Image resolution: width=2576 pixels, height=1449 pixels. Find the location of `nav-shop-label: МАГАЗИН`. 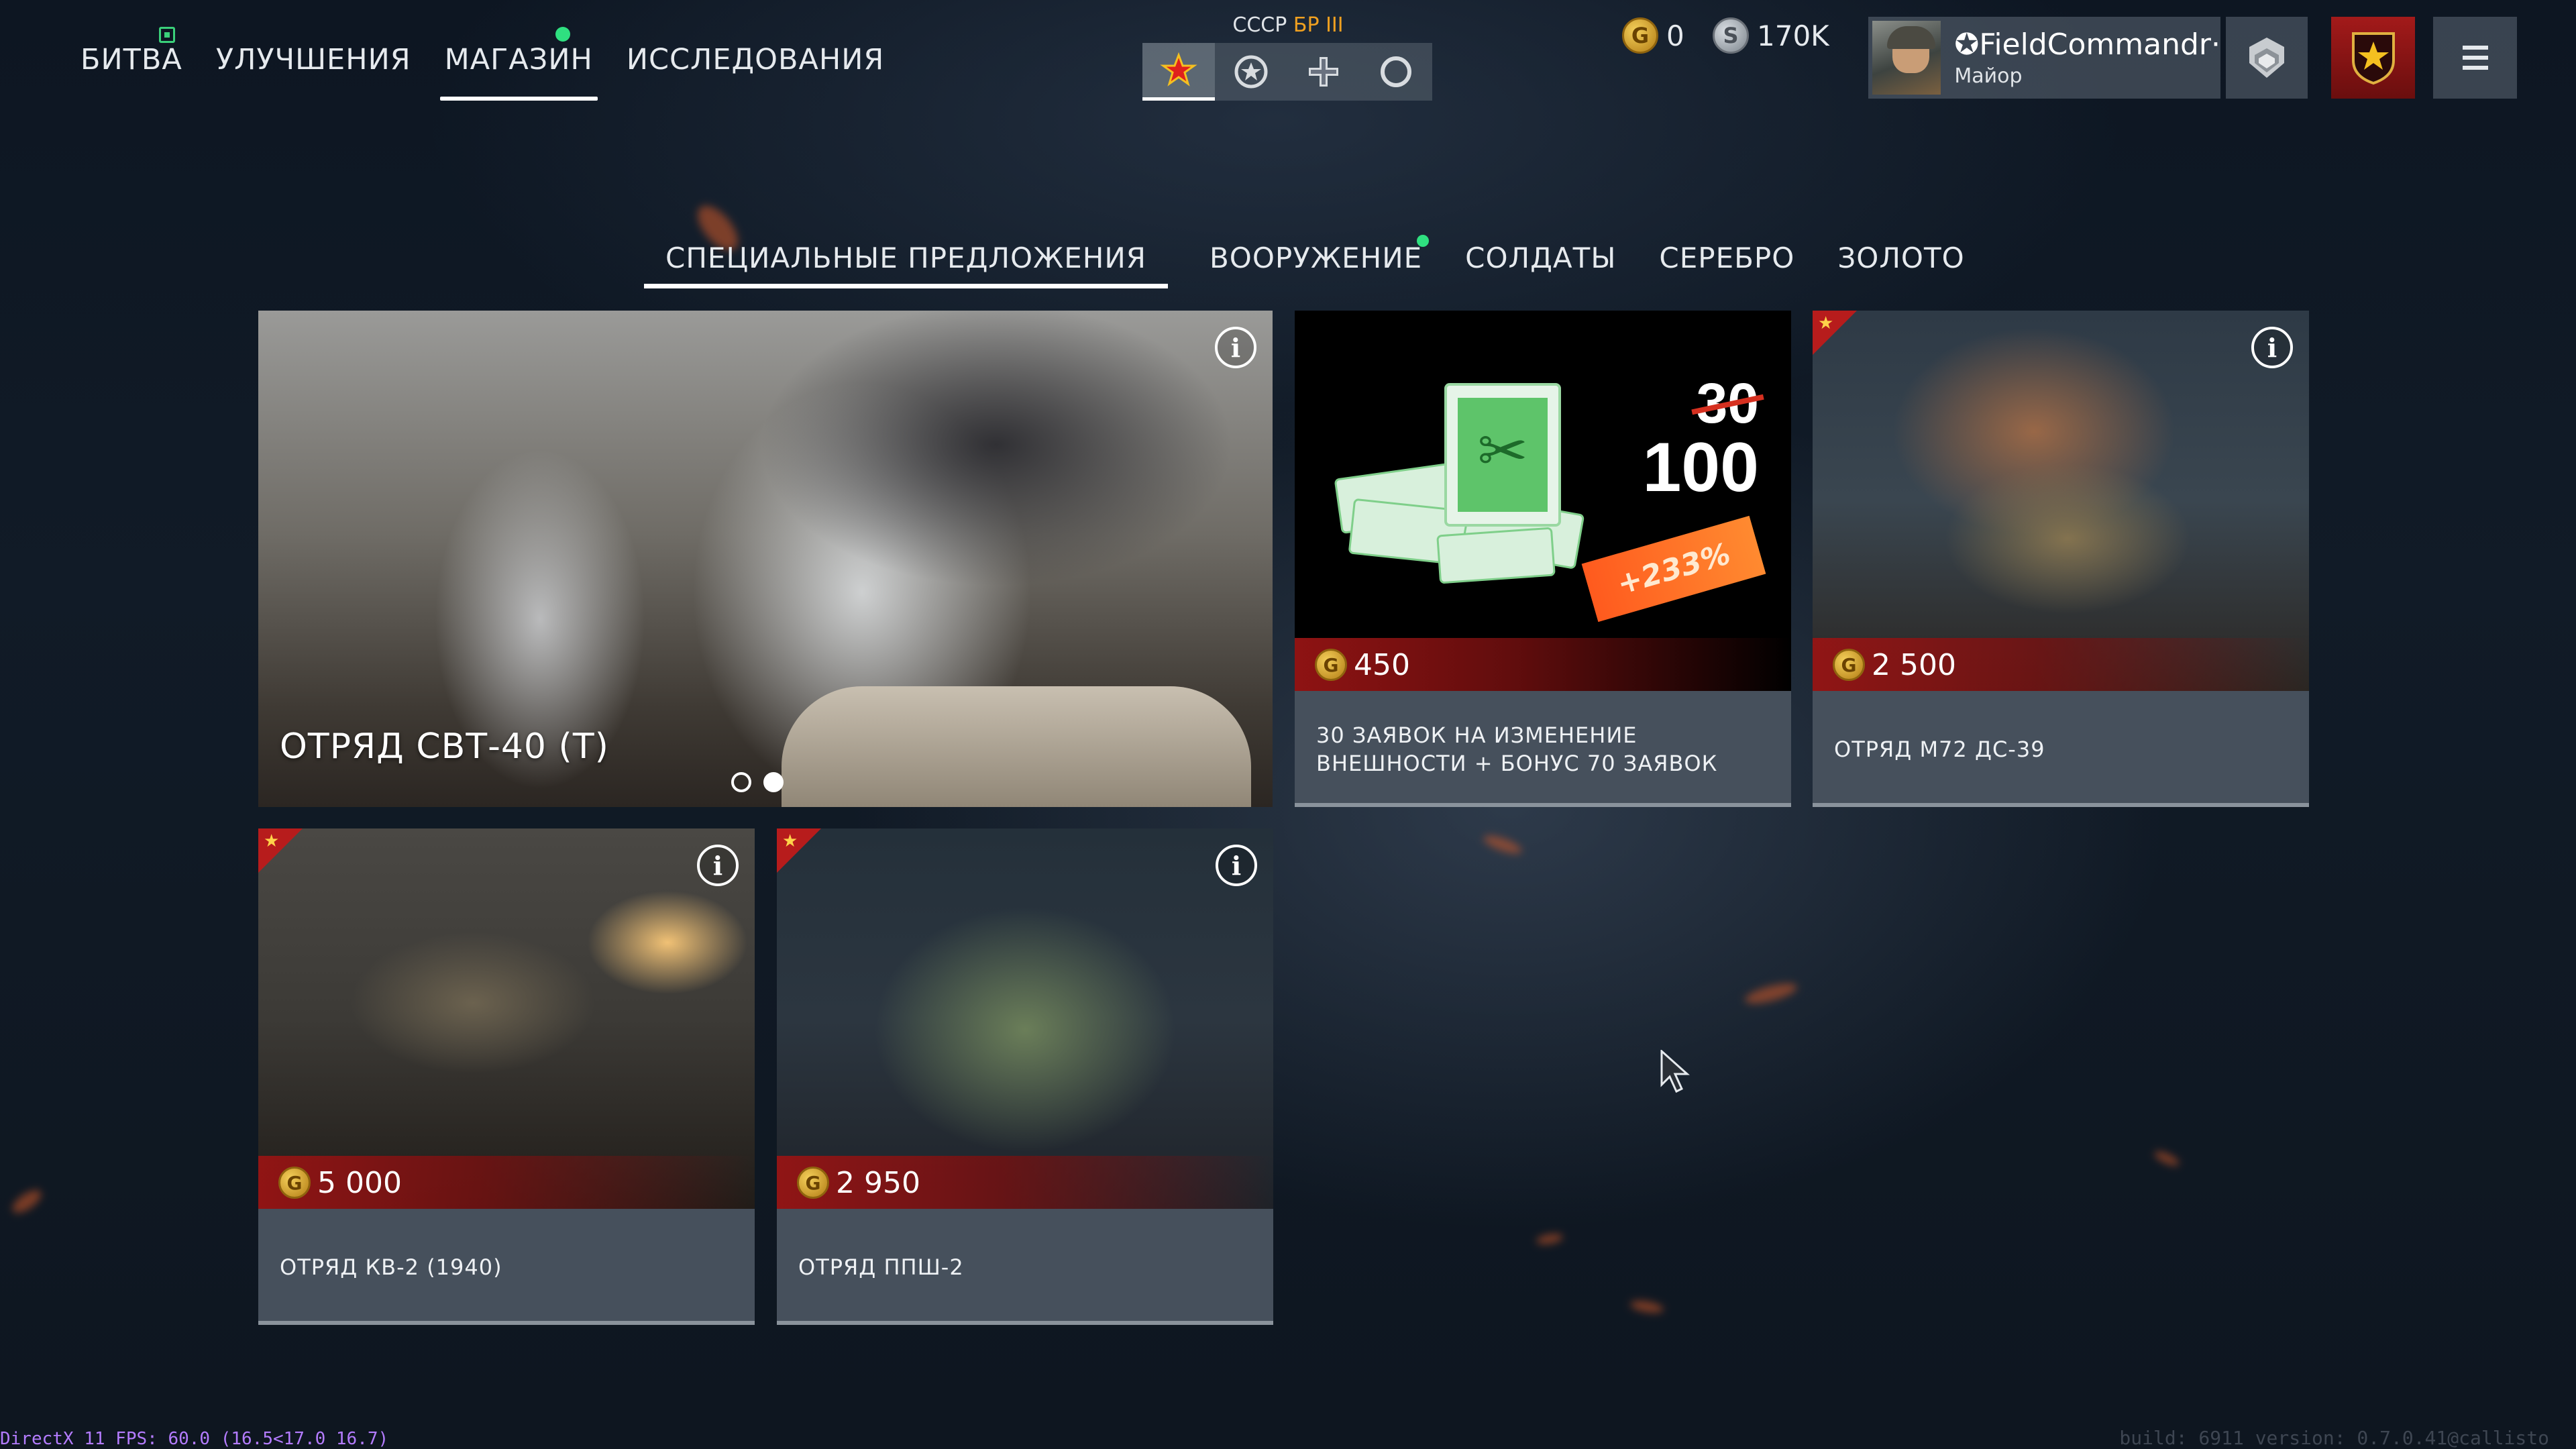

nav-shop-label: МАГАЗИН is located at coordinates (518, 59).